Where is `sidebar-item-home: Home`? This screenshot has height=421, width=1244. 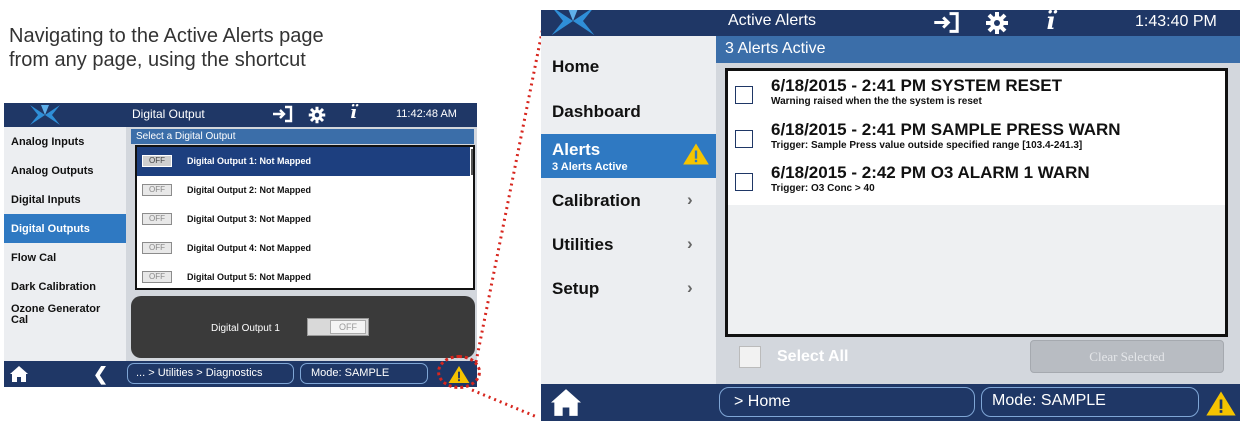 sidebar-item-home: Home is located at coordinates (628, 66).